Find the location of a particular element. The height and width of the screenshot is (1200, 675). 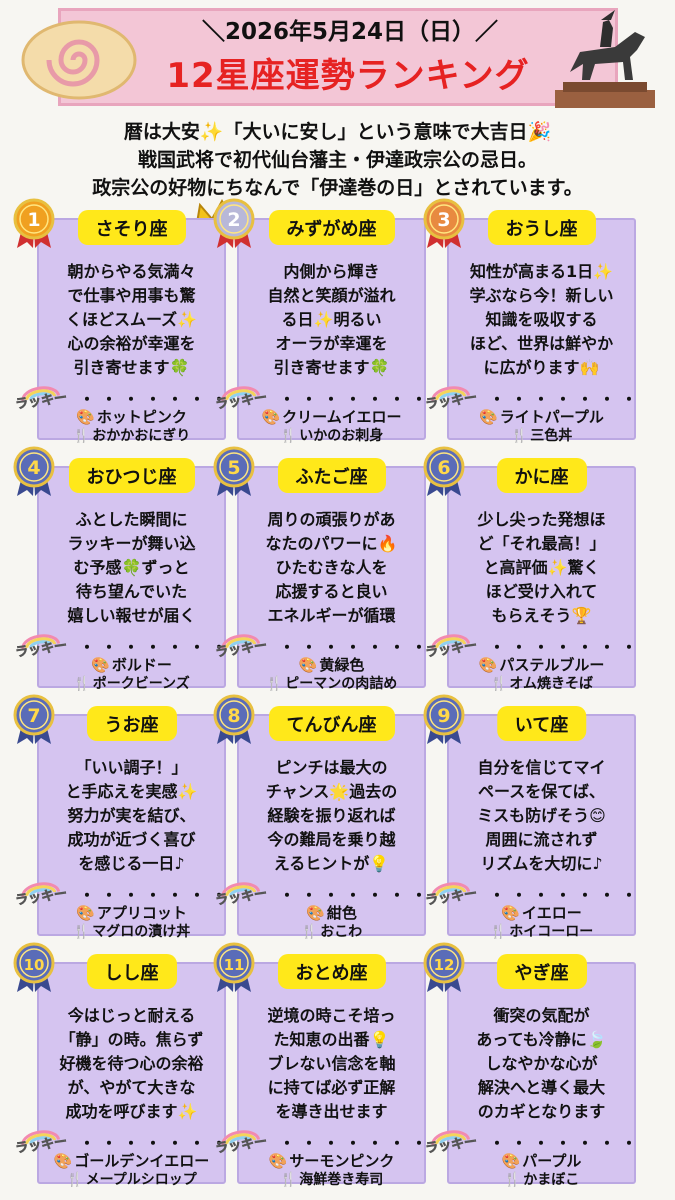

rank-badge: 12 is located at coordinates (444, 967).